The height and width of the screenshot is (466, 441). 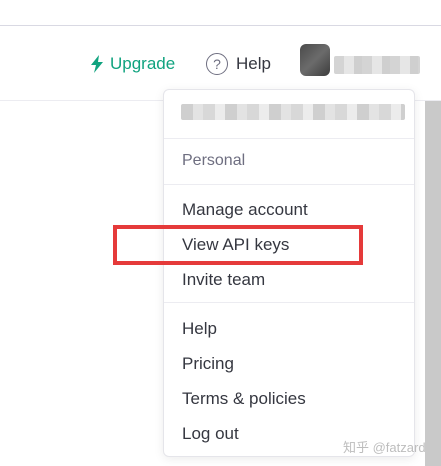 What do you see at coordinates (244, 399) in the screenshot?
I see `menu-item-terms-policies: Terms & policies` at bounding box center [244, 399].